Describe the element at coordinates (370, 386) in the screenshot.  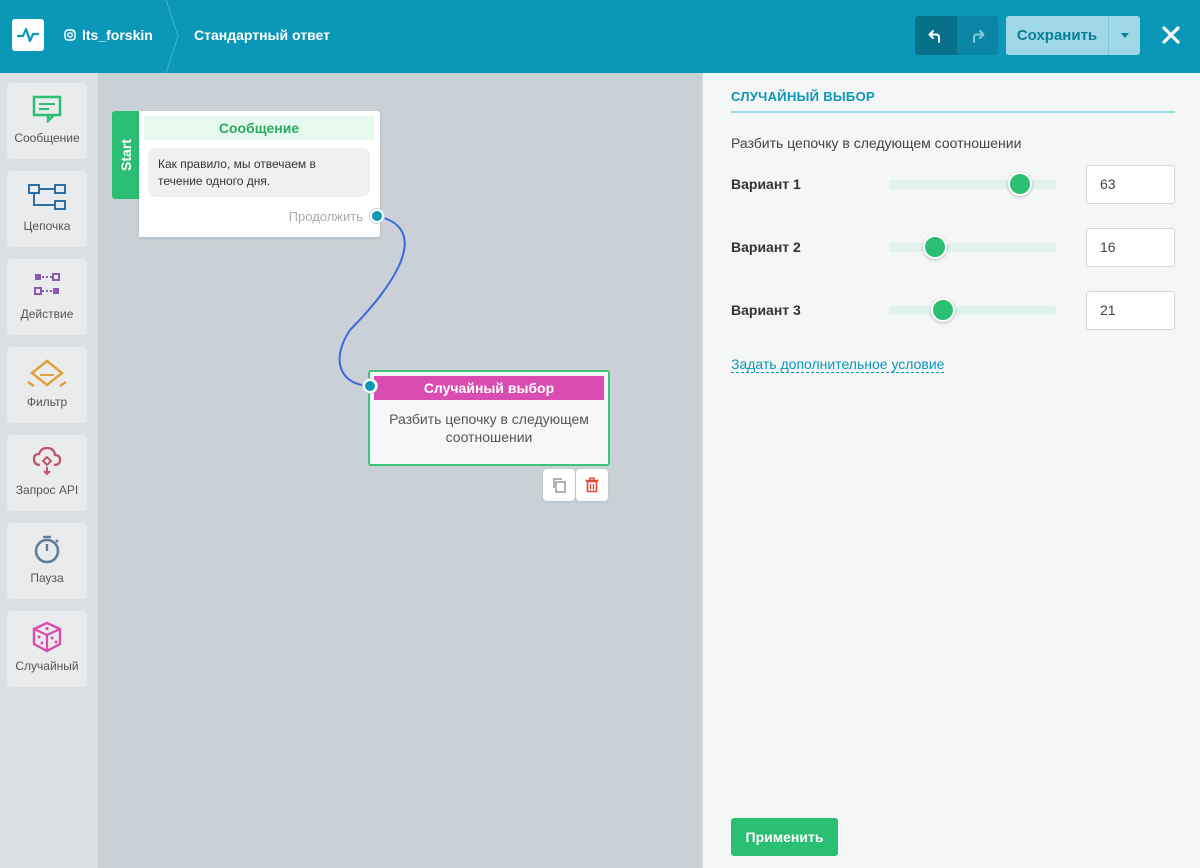
I see `input-port` at that location.